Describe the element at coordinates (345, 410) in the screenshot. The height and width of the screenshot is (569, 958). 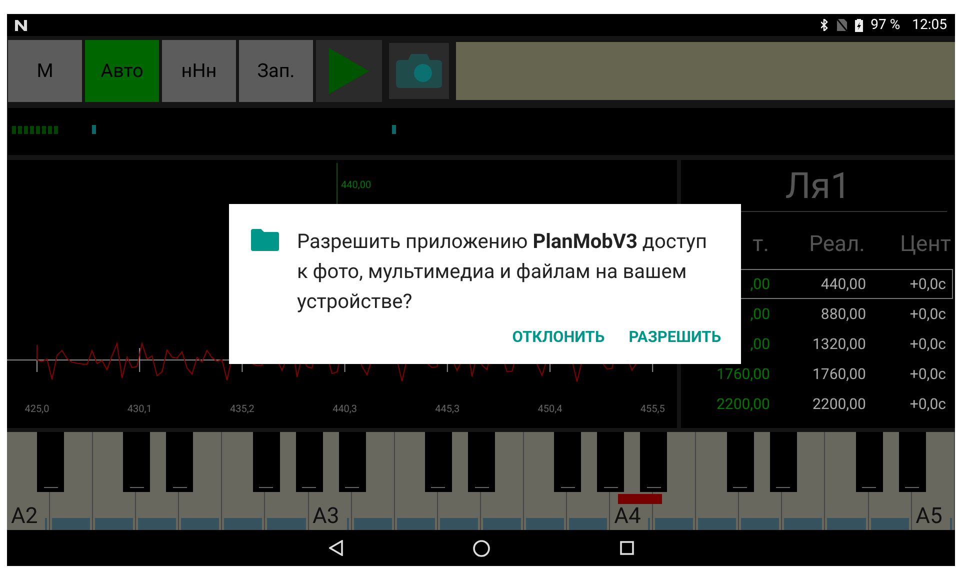
I see `axis-tick-label: 440,3` at that location.